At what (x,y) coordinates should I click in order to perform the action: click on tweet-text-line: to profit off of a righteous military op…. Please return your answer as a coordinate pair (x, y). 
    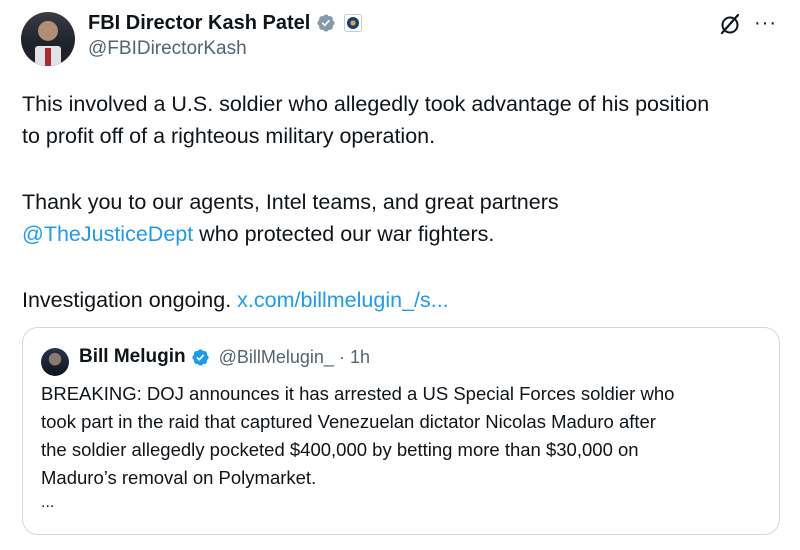
    Looking at the image, I should click on (229, 136).